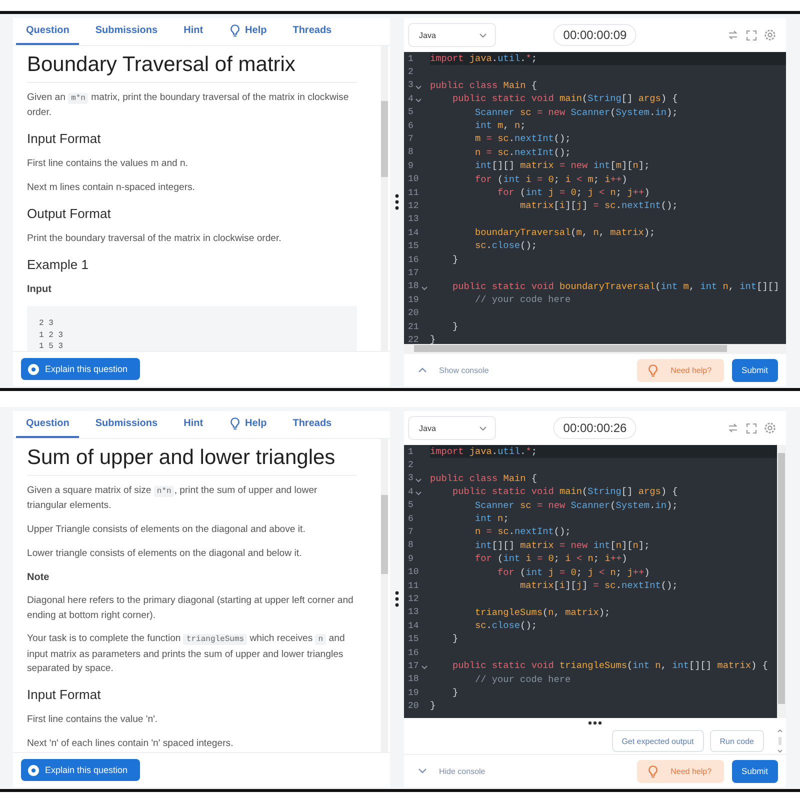  I want to click on paragraph: Print the boundary traversal of the matrix in clockwise order., so click(154, 239).